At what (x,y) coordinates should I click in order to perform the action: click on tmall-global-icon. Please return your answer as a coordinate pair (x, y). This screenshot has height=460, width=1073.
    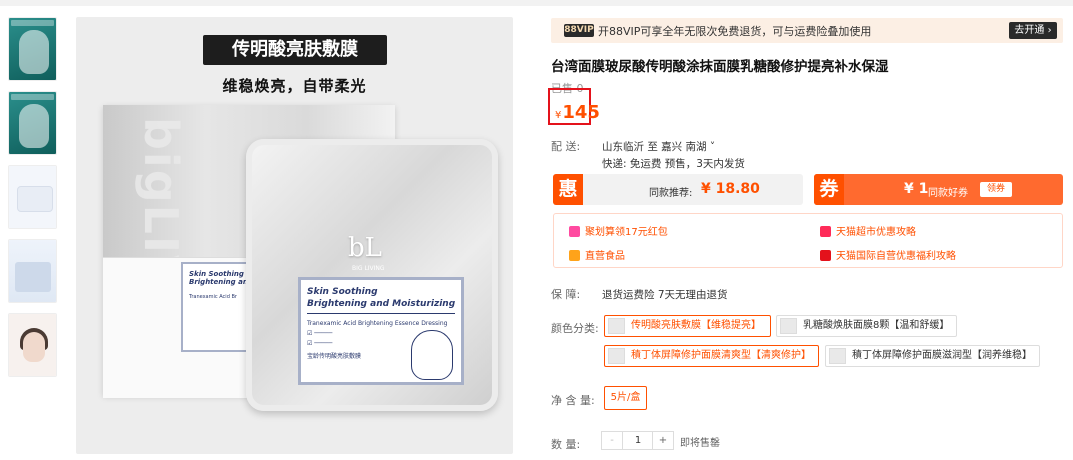
    Looking at the image, I should click on (825, 255).